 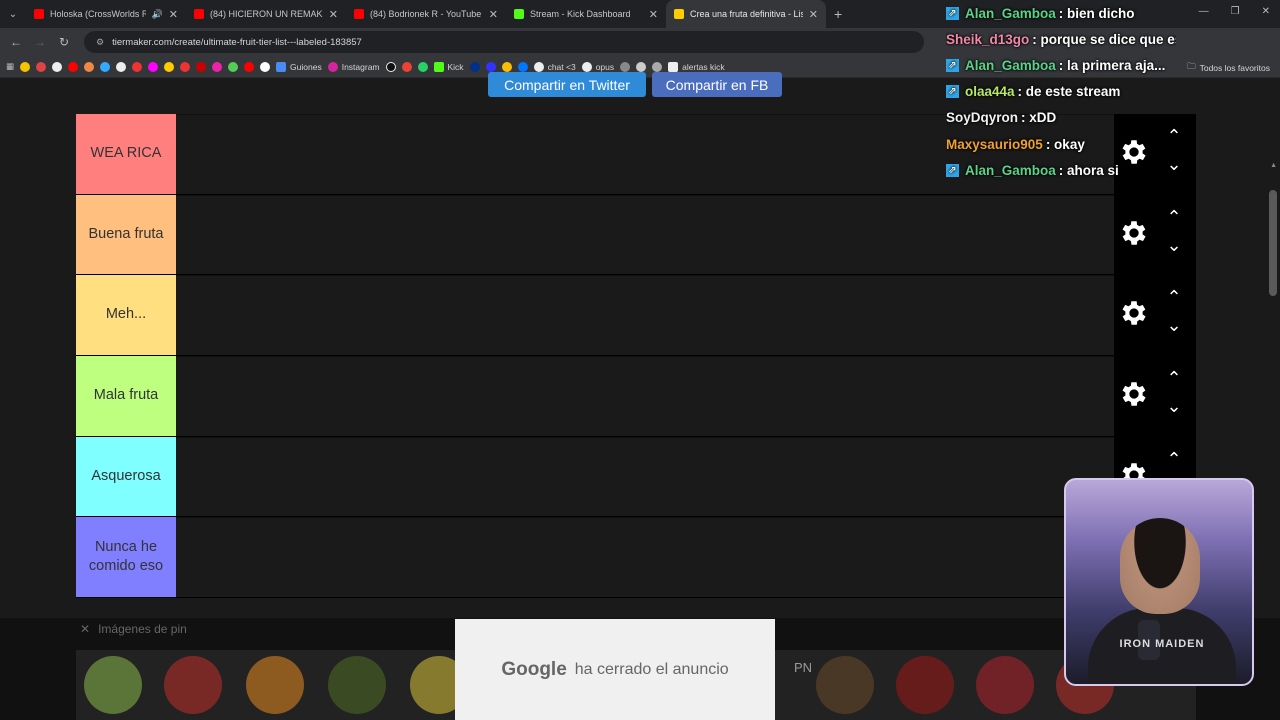 I want to click on tab-search-chevron-icon: ⌄, so click(x=13, y=14).